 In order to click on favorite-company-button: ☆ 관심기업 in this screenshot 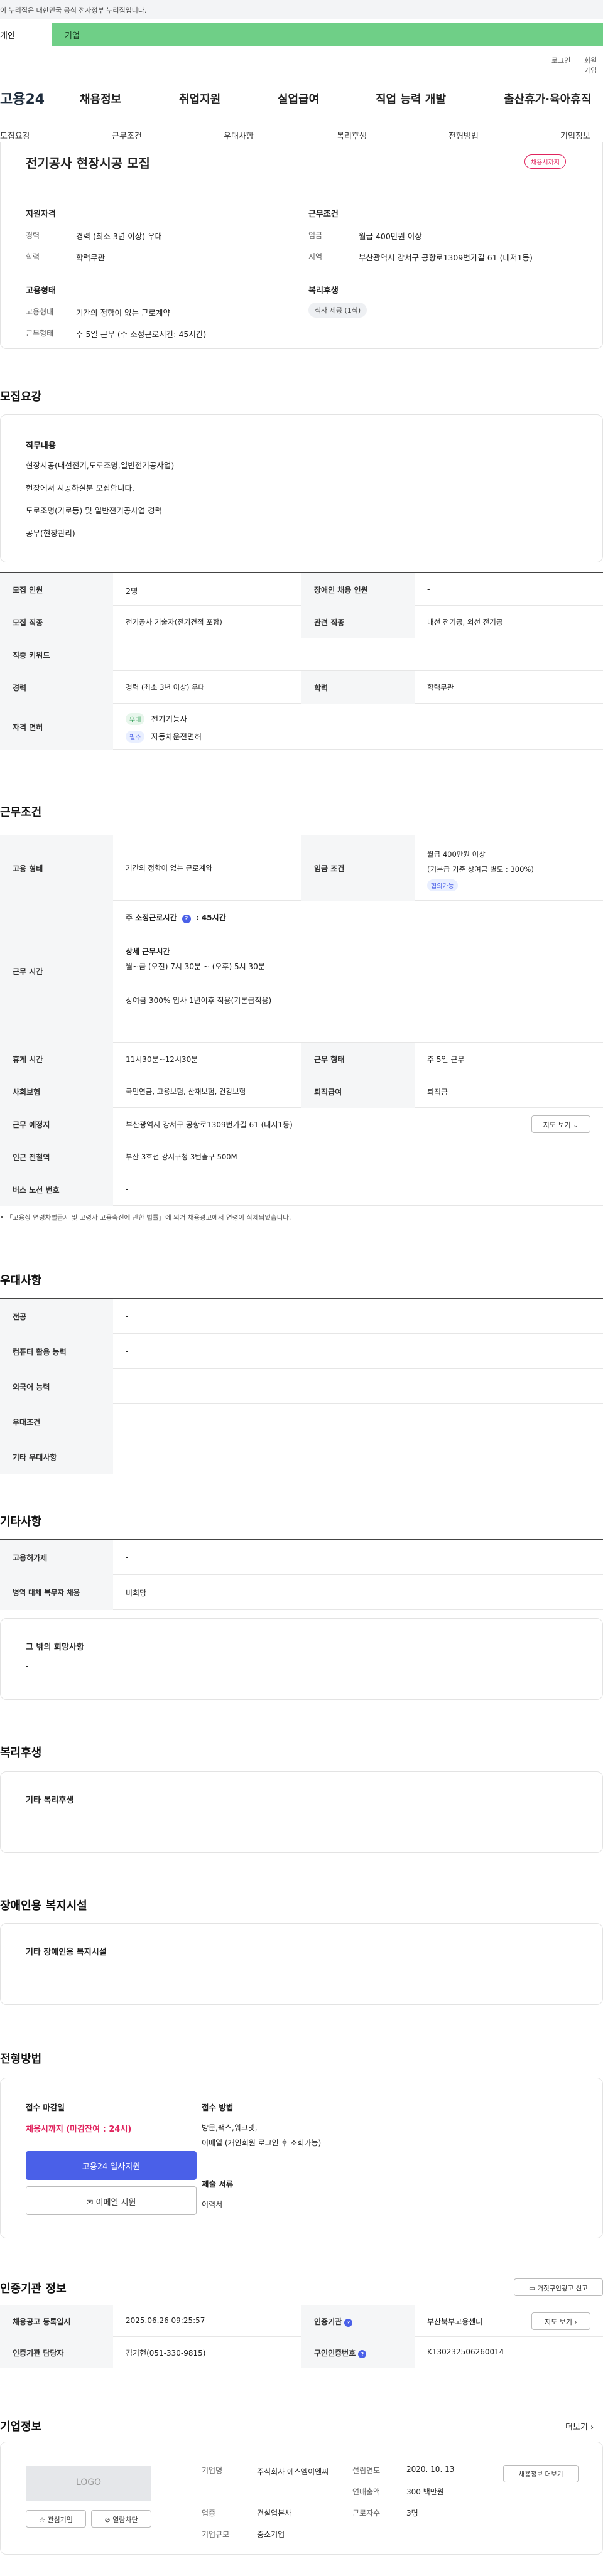, I will do `click(56, 2519)`.